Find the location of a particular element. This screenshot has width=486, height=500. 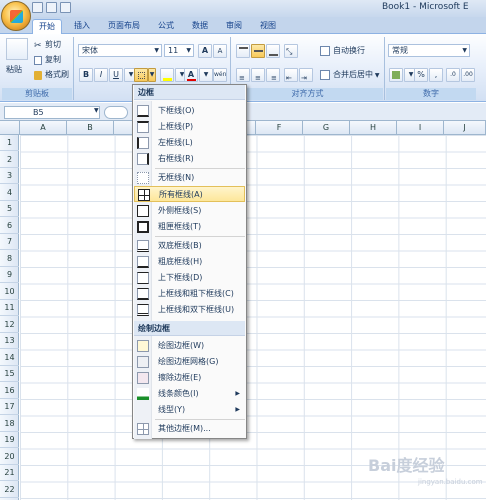

menu-item-top-thick-bottom-border: 上框线和粗下框线(C) is located at coordinates (189, 294).